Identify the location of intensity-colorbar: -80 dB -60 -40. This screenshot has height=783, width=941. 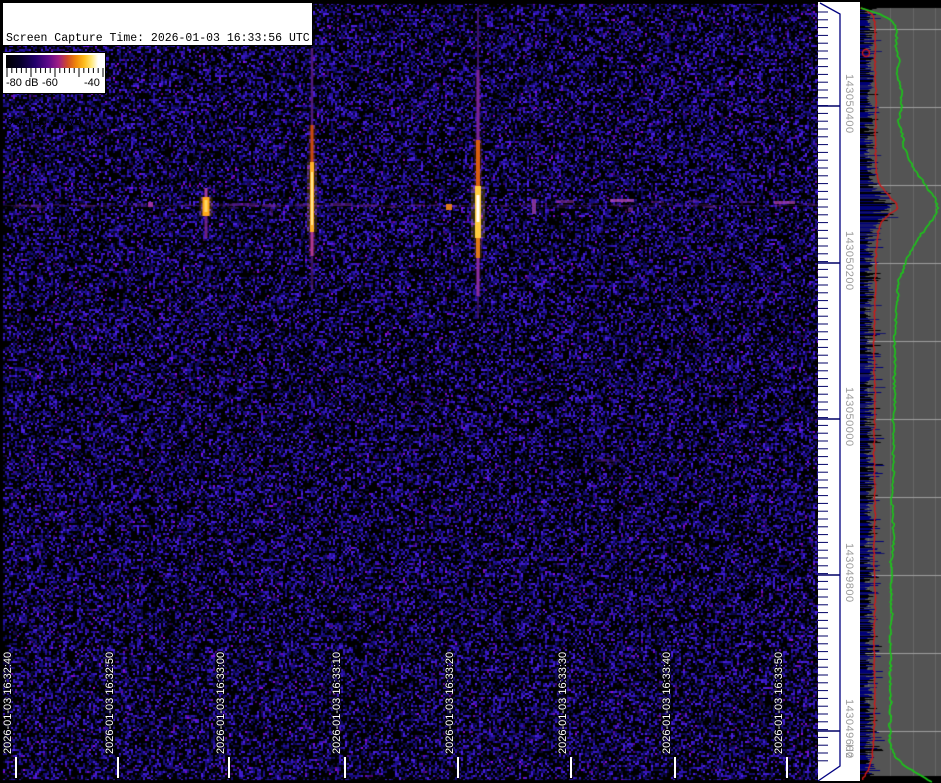
(54, 73).